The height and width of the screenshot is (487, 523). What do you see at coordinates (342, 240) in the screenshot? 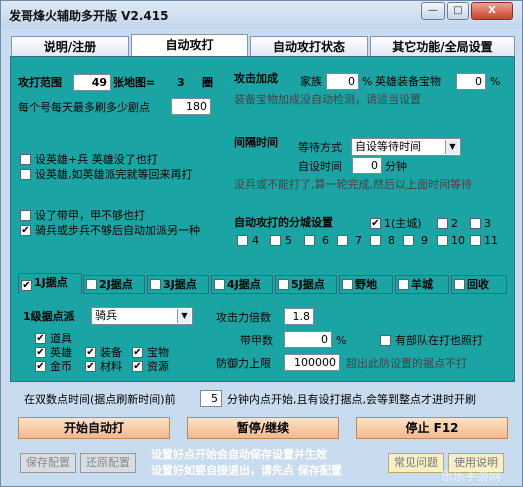
I see `city-7-checkbox` at bounding box center [342, 240].